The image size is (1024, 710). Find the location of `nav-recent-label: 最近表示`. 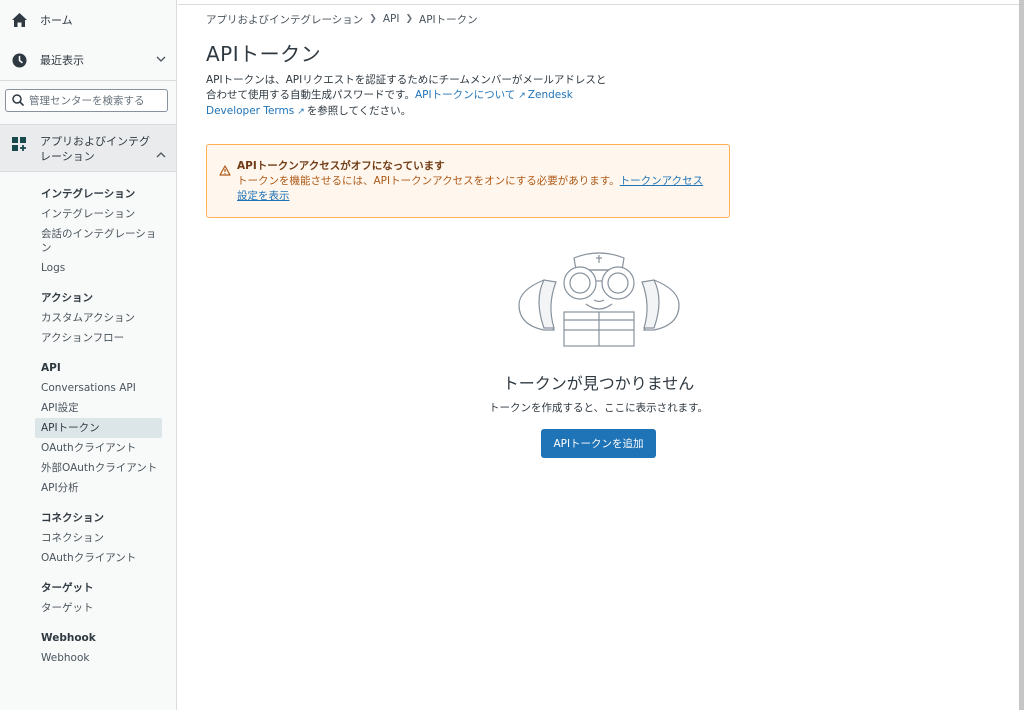

nav-recent-label: 最近表示 is located at coordinates (62, 60).